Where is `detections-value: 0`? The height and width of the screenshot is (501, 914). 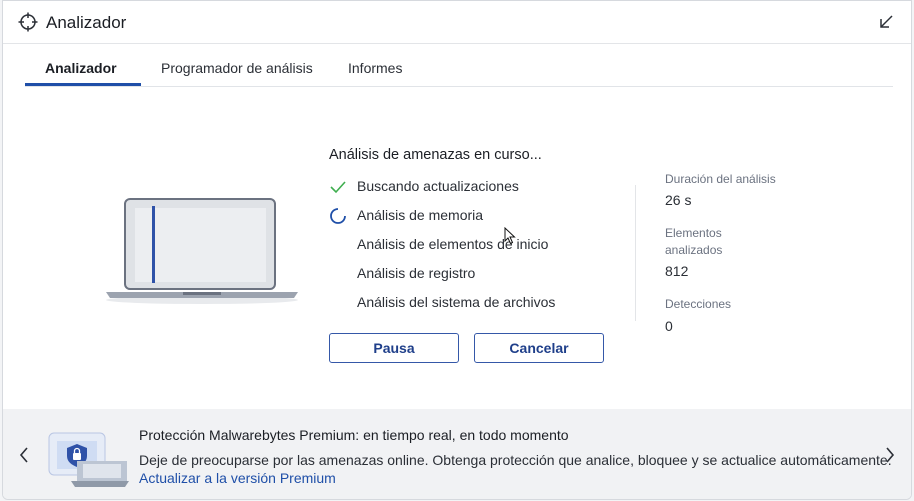 detections-value: 0 is located at coordinates (669, 326).